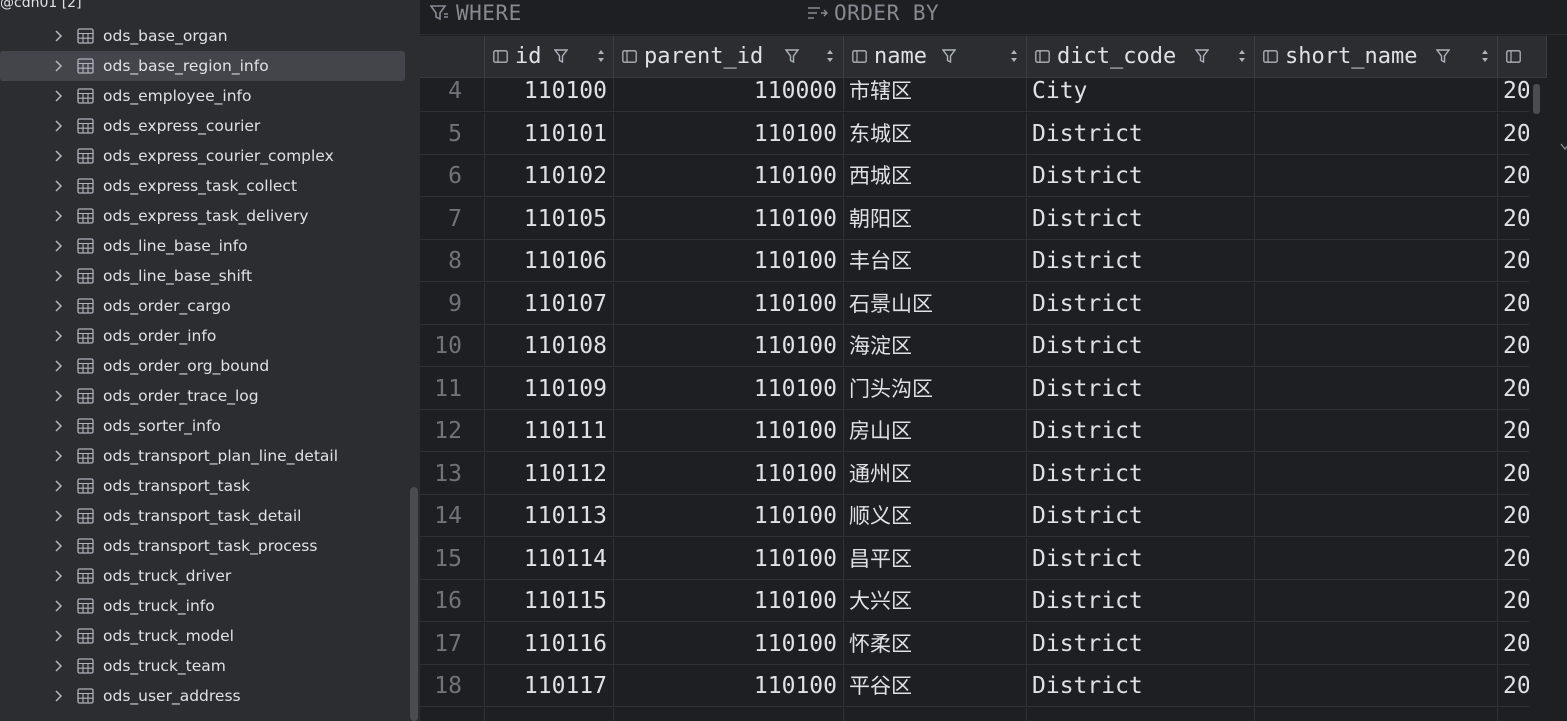 This screenshot has height=721, width=1567. Describe the element at coordinates (935, 473) in the screenshot. I see `cell-name: 通州区` at that location.